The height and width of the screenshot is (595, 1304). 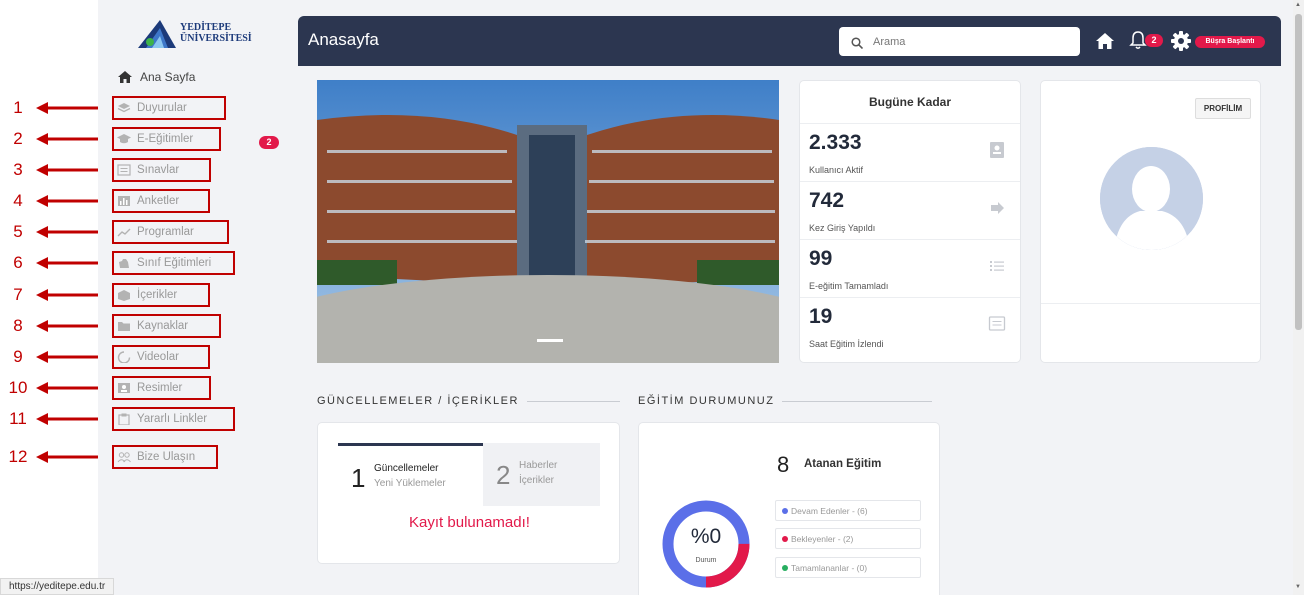 What do you see at coordinates (55, 170) in the screenshot?
I see `annotation-callout: 3` at bounding box center [55, 170].